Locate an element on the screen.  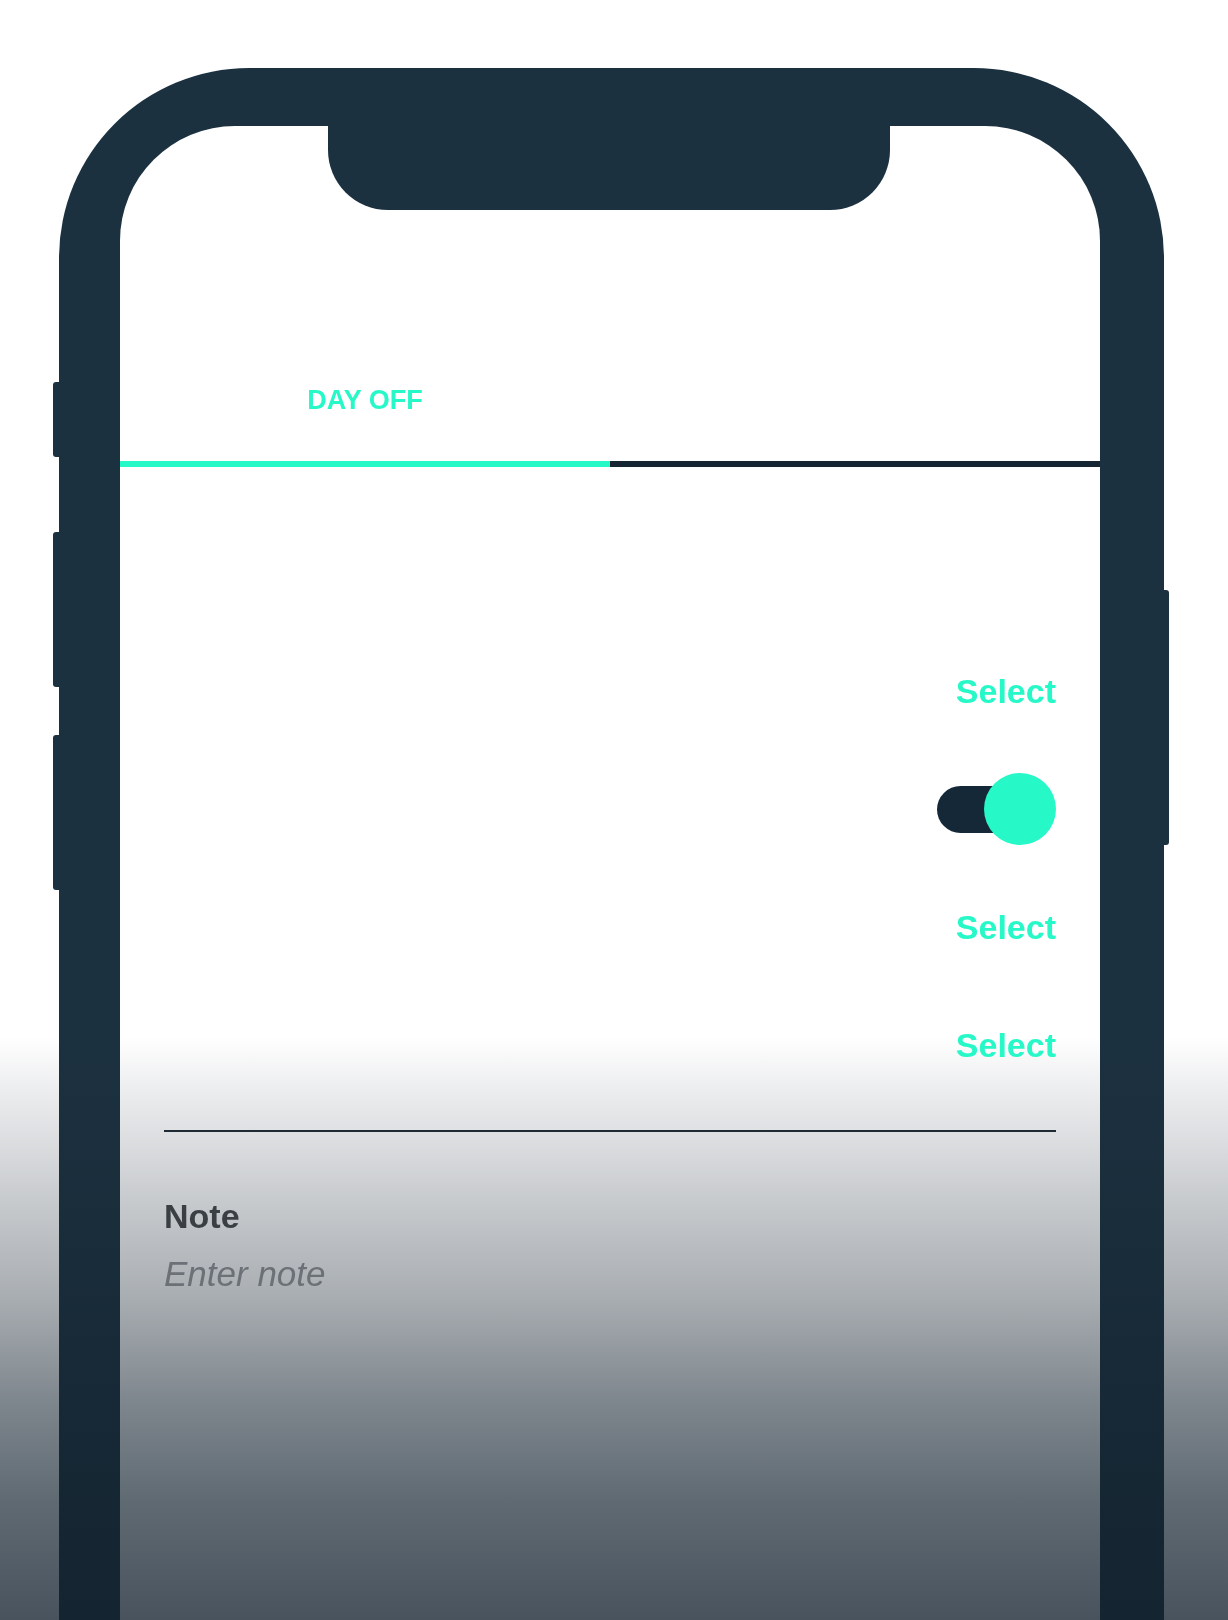
note-label: Note is located at coordinates (202, 1216).